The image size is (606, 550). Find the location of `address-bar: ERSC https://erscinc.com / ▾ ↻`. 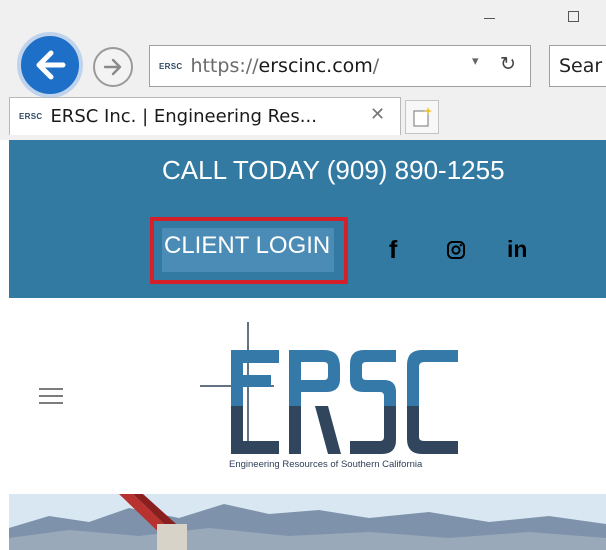

address-bar: ERSC https://erscinc.com / ▾ ↻ is located at coordinates (340, 66).